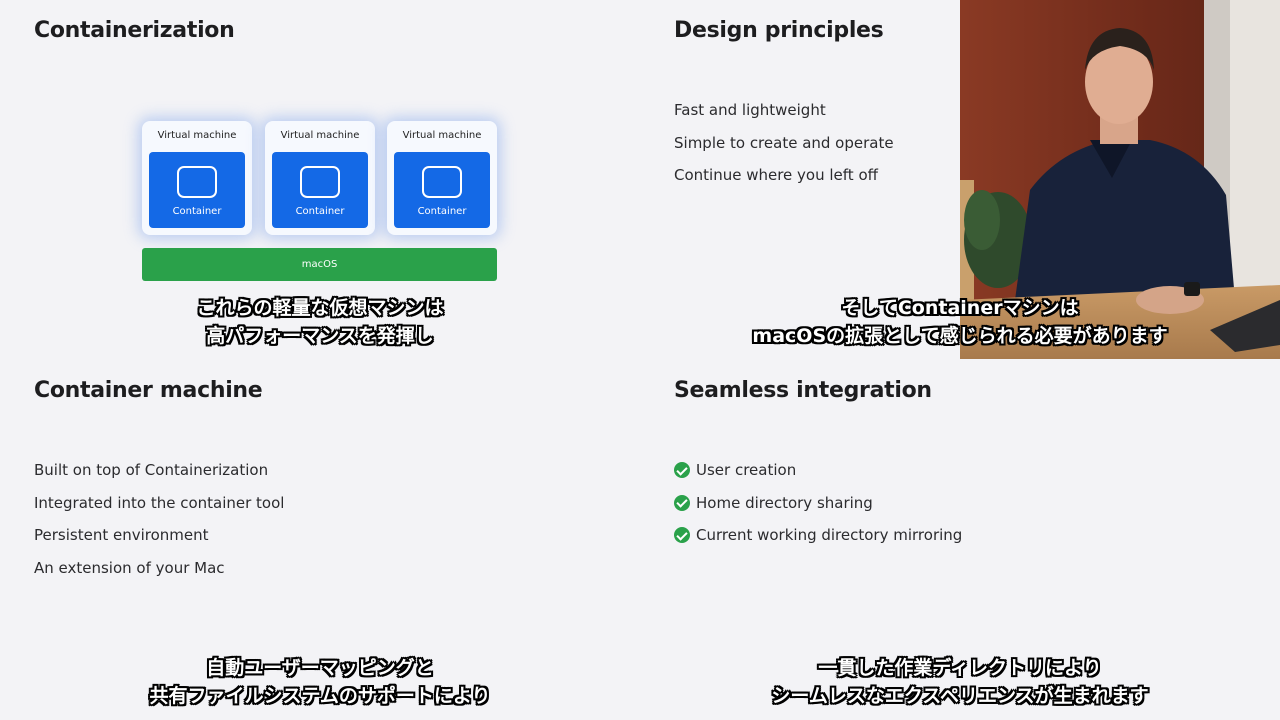  What do you see at coordinates (803, 390) in the screenshot?
I see `slide-title: Seamless integration` at bounding box center [803, 390].